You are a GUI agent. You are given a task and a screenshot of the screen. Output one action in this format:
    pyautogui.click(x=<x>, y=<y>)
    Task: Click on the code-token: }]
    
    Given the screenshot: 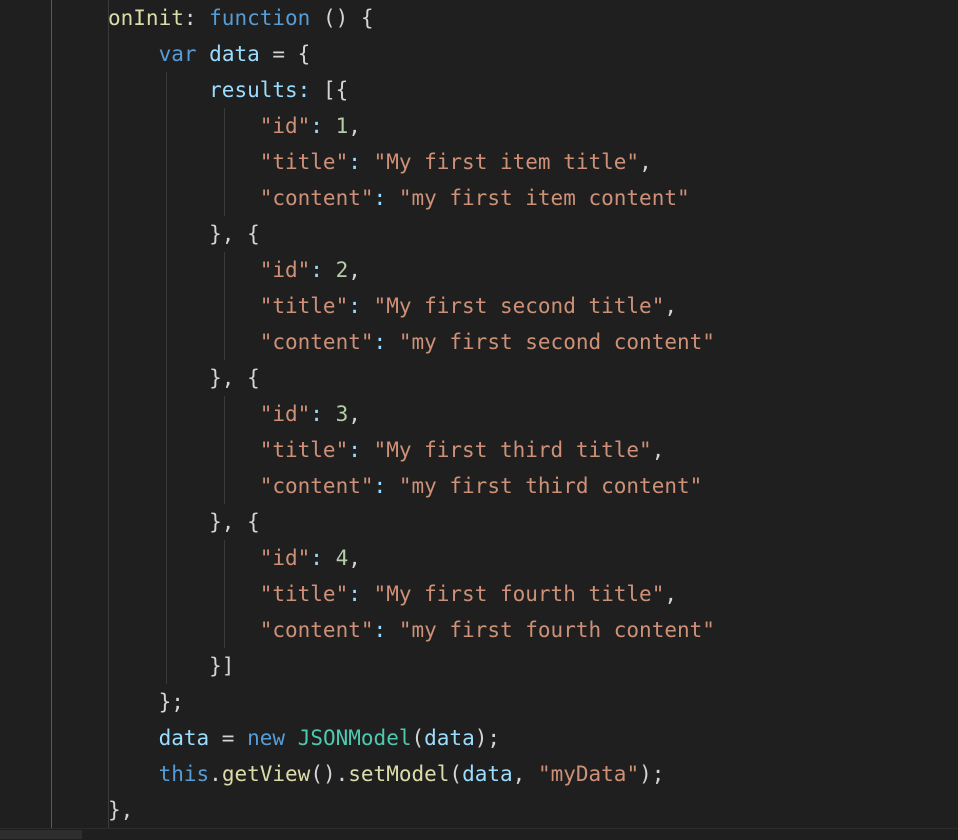 What is the action you would take?
    pyautogui.click(x=171, y=666)
    